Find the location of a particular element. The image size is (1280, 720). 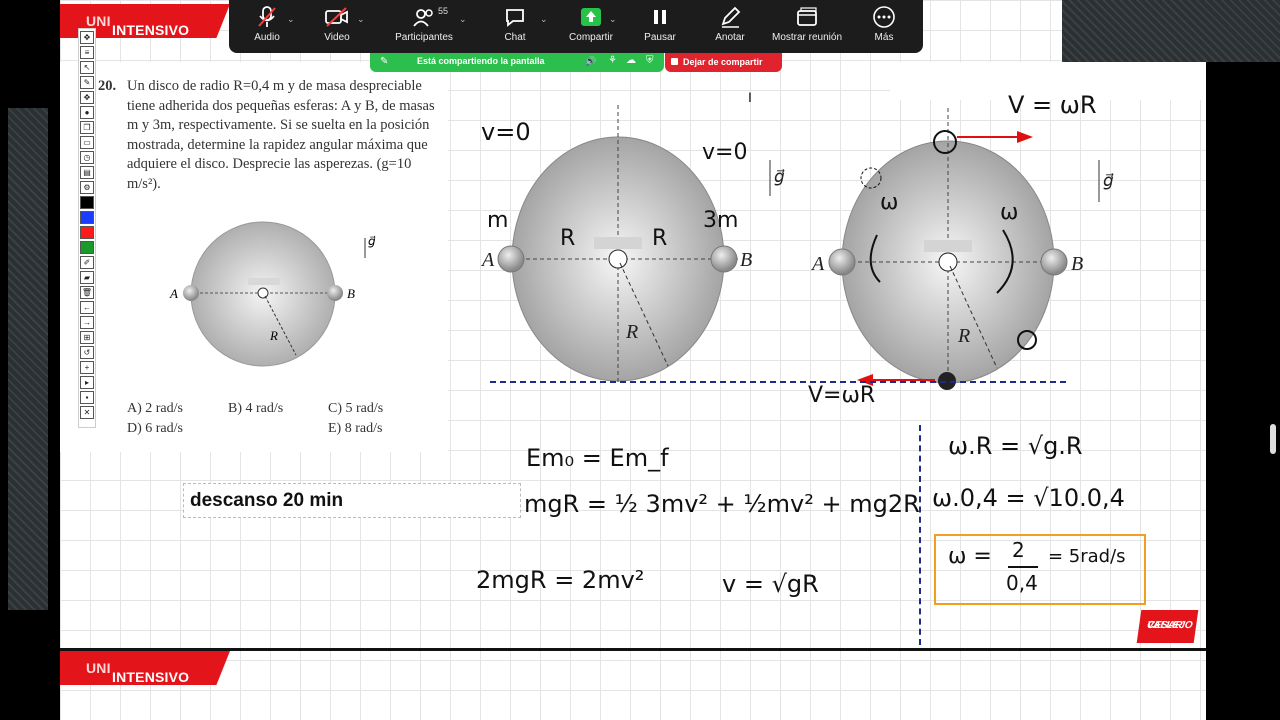

brand-bar-bottom: INTENSIVO UNI is located at coordinates (145, 668).